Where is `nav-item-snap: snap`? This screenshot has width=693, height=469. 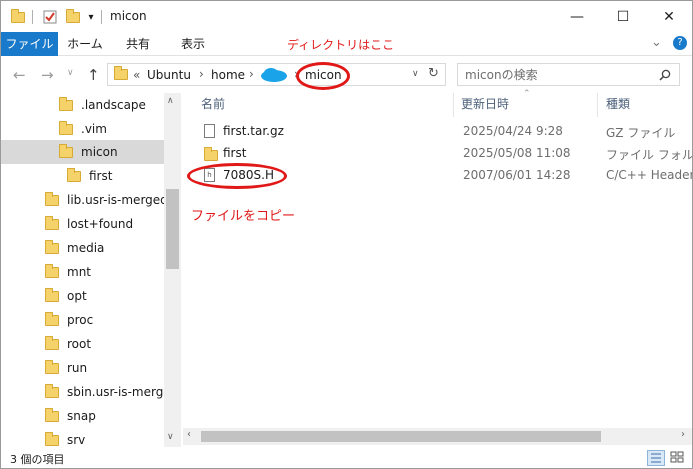
nav-item-snap: snap is located at coordinates (70, 416).